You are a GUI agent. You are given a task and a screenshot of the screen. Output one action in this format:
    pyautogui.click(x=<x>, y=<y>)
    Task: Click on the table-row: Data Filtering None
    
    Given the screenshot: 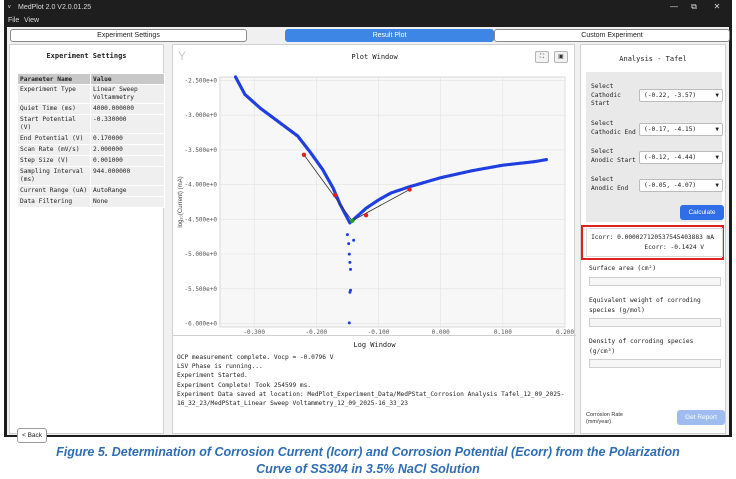 What is the action you would take?
    pyautogui.click(x=91, y=202)
    